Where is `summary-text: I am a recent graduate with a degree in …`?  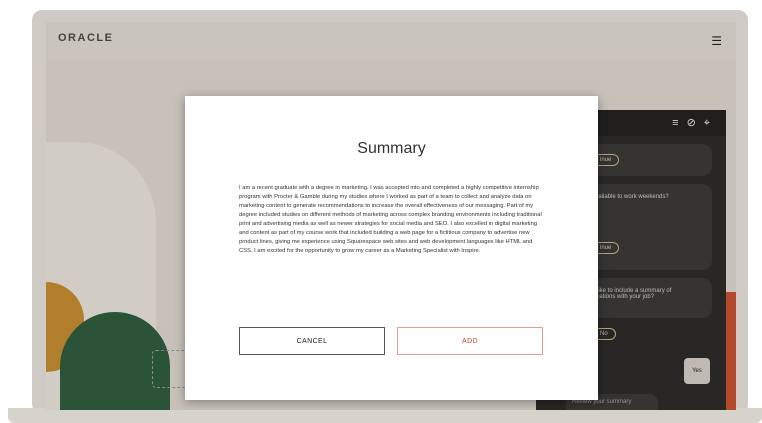 summary-text: I am a recent graduate with a degree in … is located at coordinates (390, 219).